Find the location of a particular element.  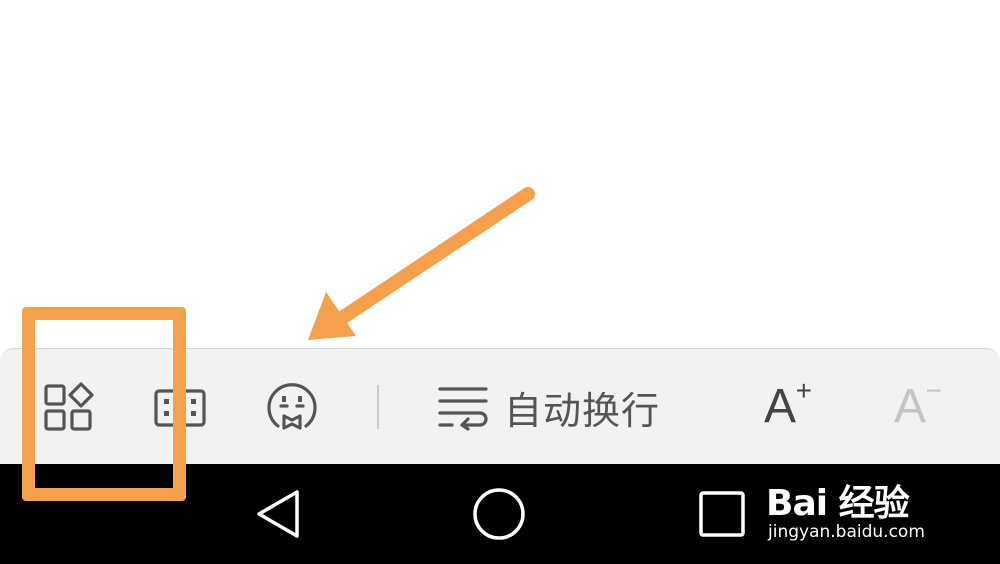

auto-wrap-label: 自动换行 is located at coordinates (582, 410).